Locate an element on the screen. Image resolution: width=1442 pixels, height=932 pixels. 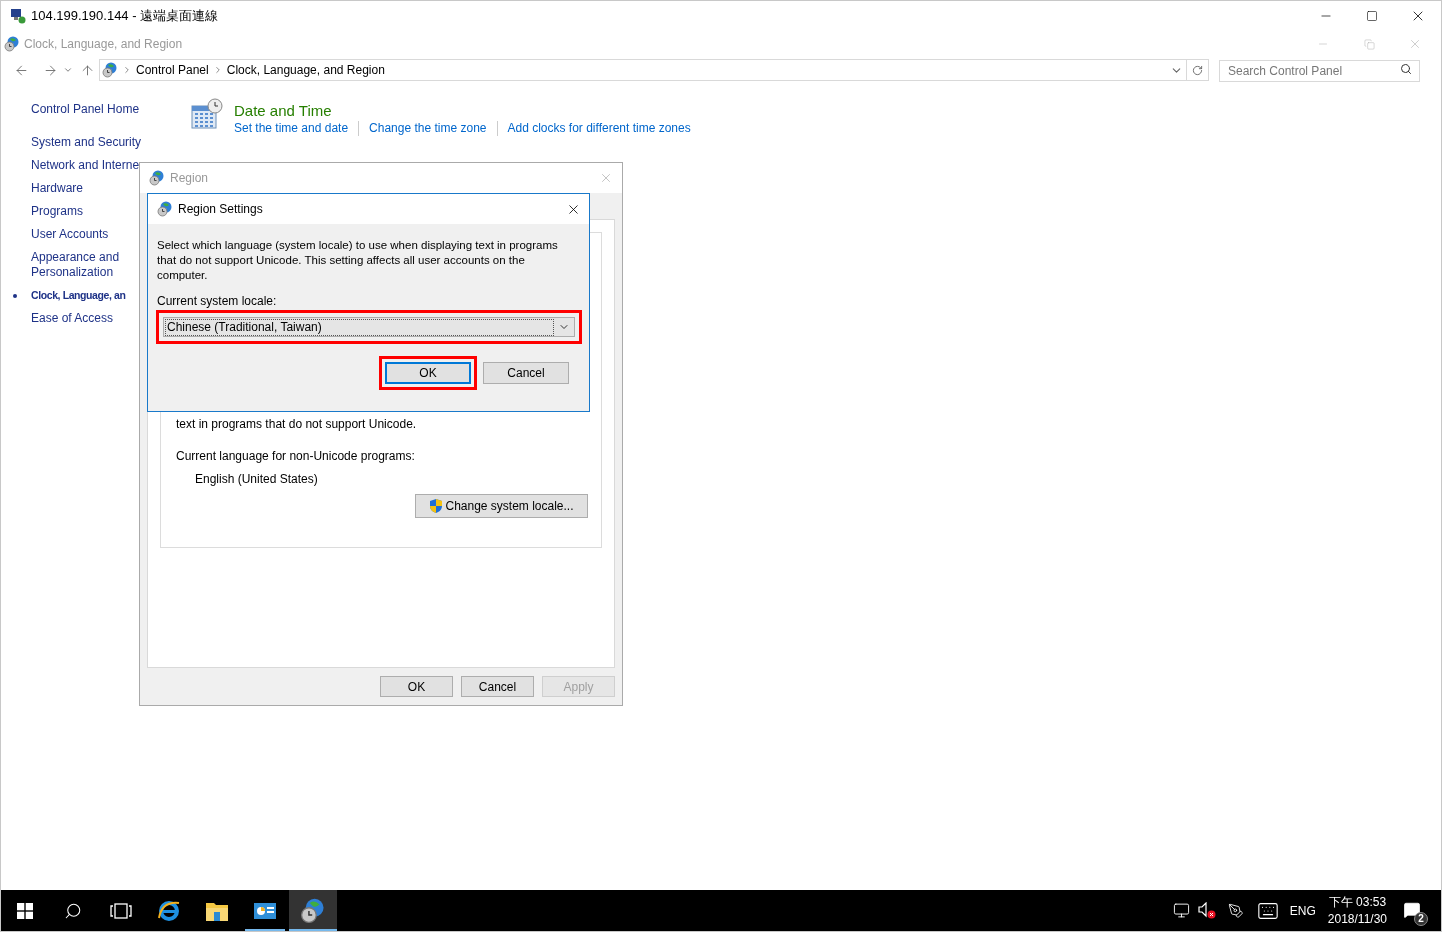
chevron-right-icon is located at coordinates (127, 70).